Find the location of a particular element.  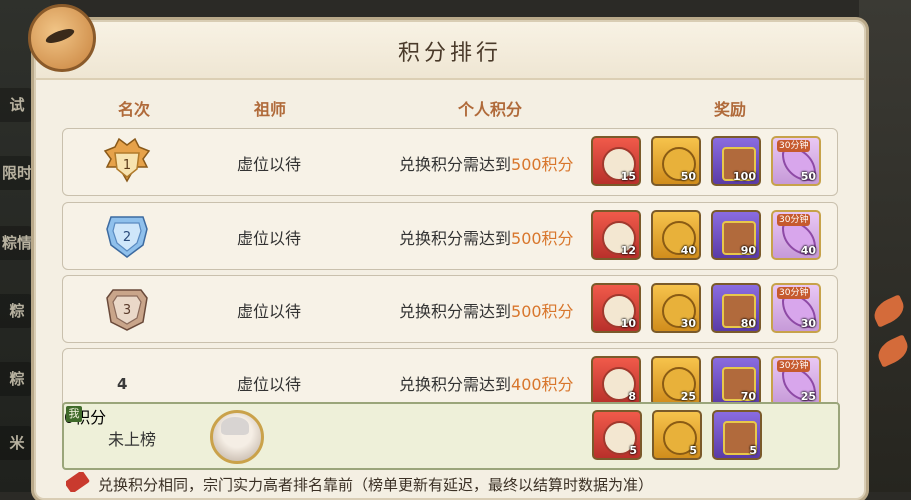

column-header-founder: 祖师 is located at coordinates (270, 109).